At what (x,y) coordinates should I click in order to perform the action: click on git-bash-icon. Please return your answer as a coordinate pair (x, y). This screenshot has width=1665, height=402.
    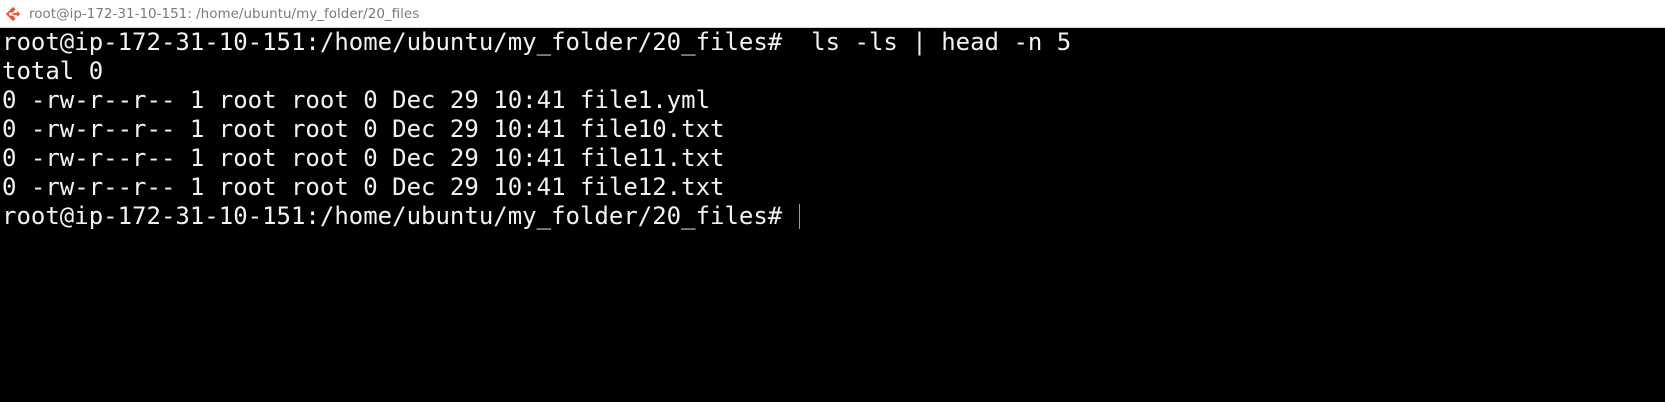
    Looking at the image, I should click on (13, 14).